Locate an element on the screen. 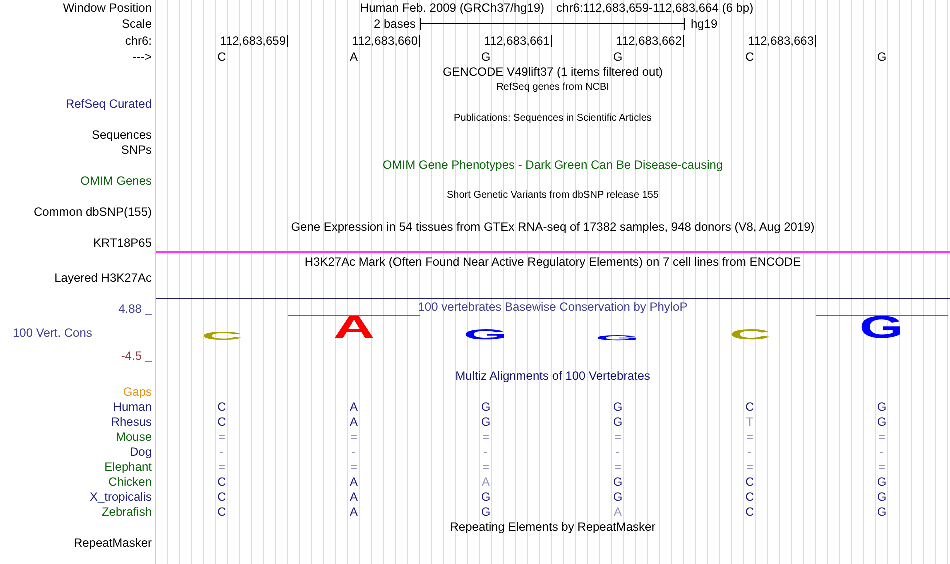 The image size is (950, 564). axis-min-label: -4.5 _ is located at coordinates (137, 357).